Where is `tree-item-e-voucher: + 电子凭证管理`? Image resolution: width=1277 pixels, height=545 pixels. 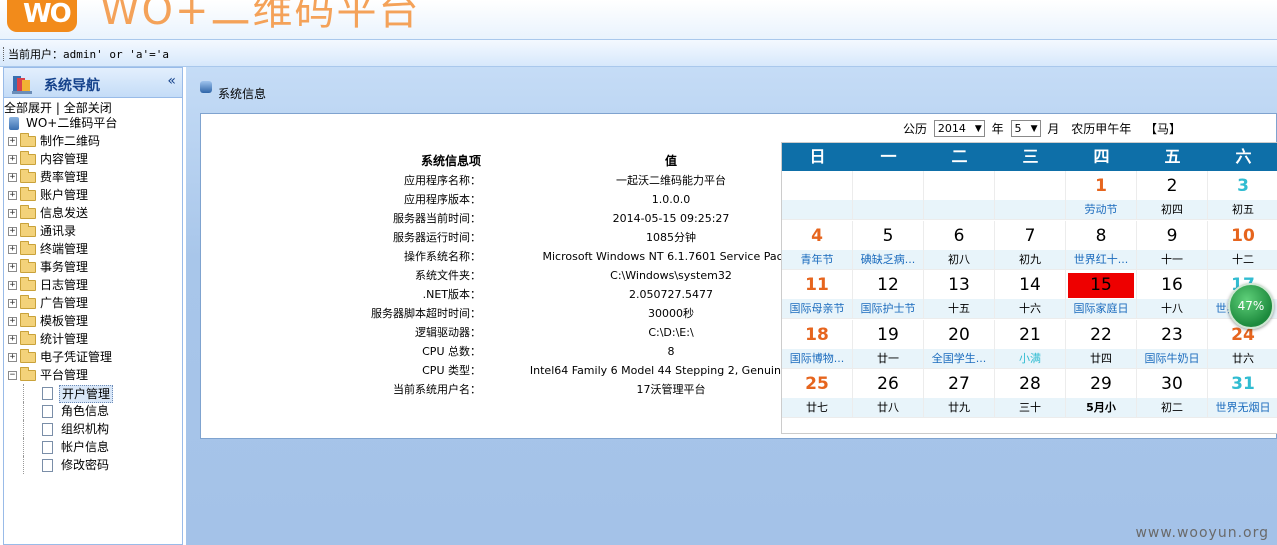
tree-item-e-voucher: + 电子凭证管理 is located at coordinates (93, 357).